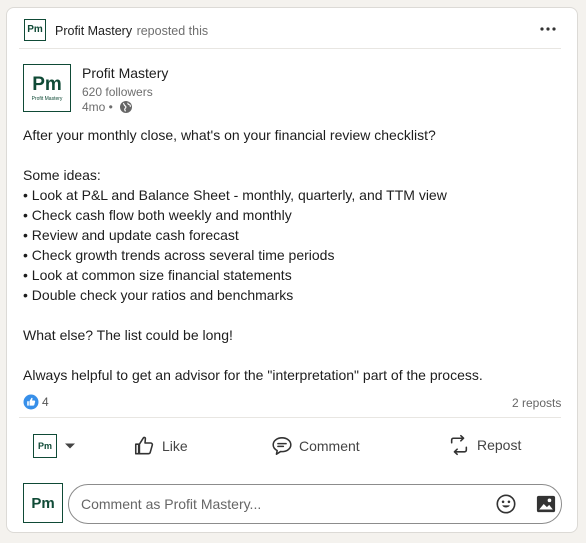 This screenshot has height=543, width=586. Describe the element at coordinates (499, 445) in the screenshot. I see `repost-label: Repost` at that location.